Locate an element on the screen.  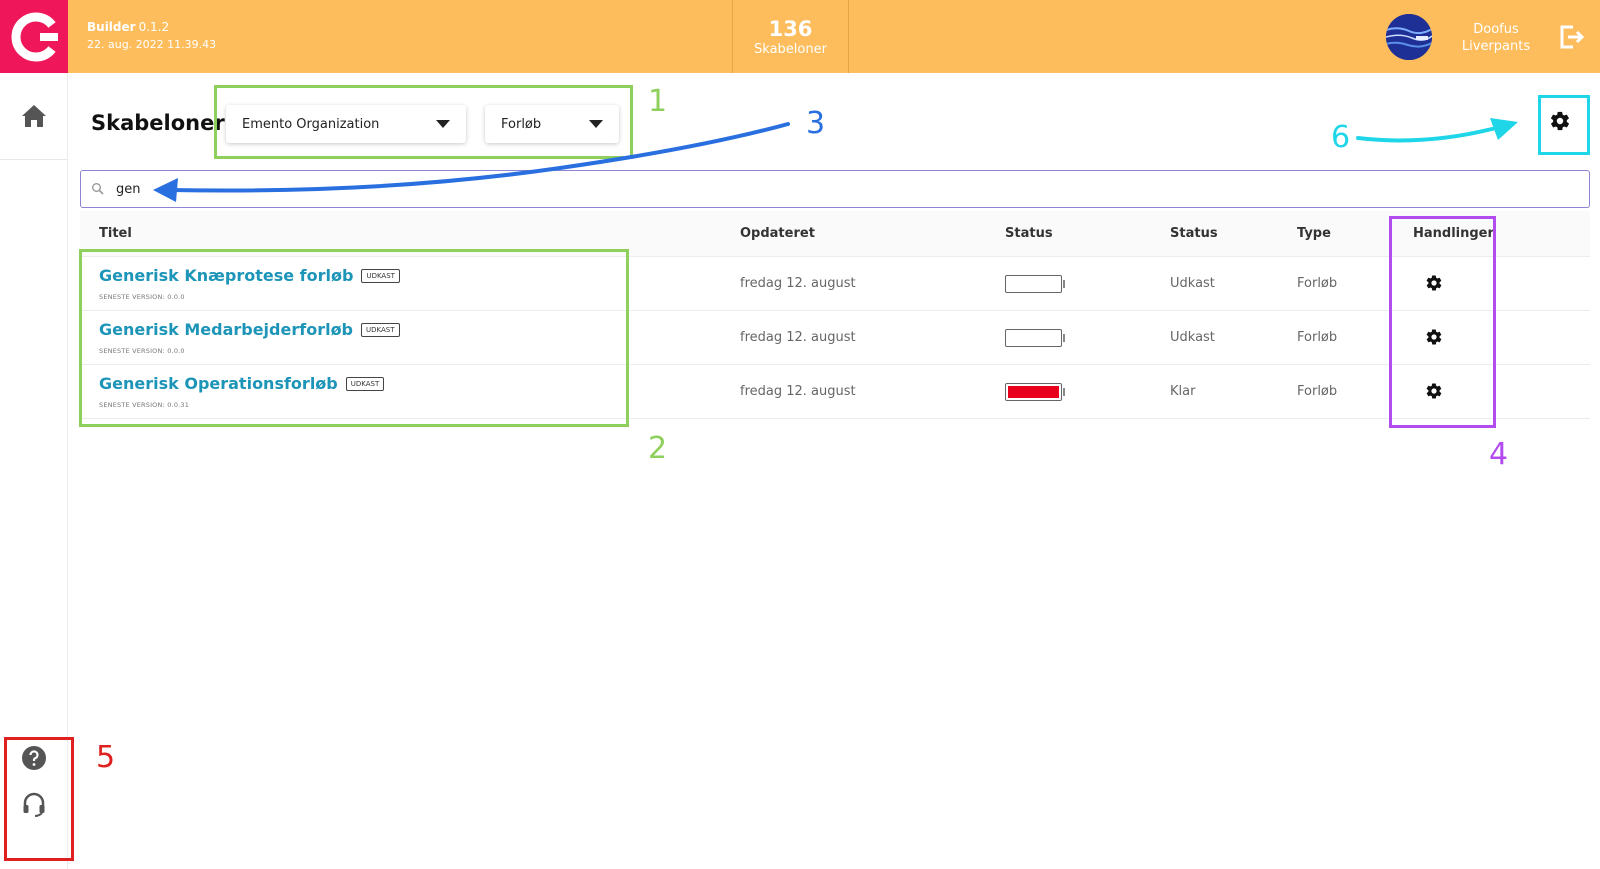
column-header-status-indicator: Status is located at coordinates (1029, 233).